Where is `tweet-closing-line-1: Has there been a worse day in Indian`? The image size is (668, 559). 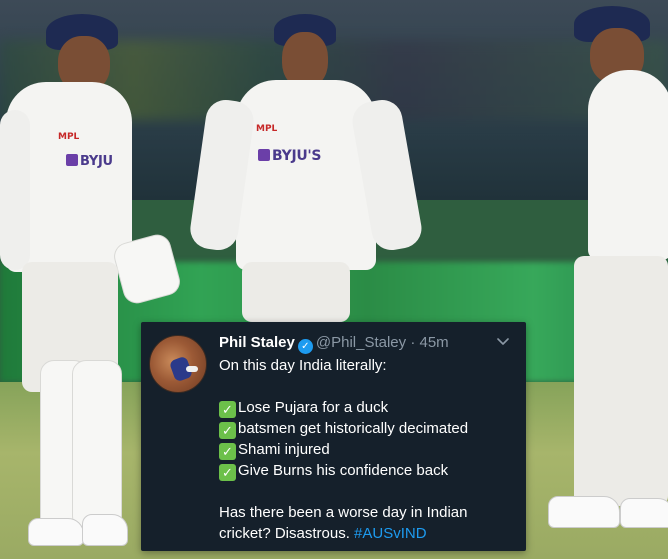 tweet-closing-line-1: Has there been a worse day in Indian is located at coordinates (343, 512).